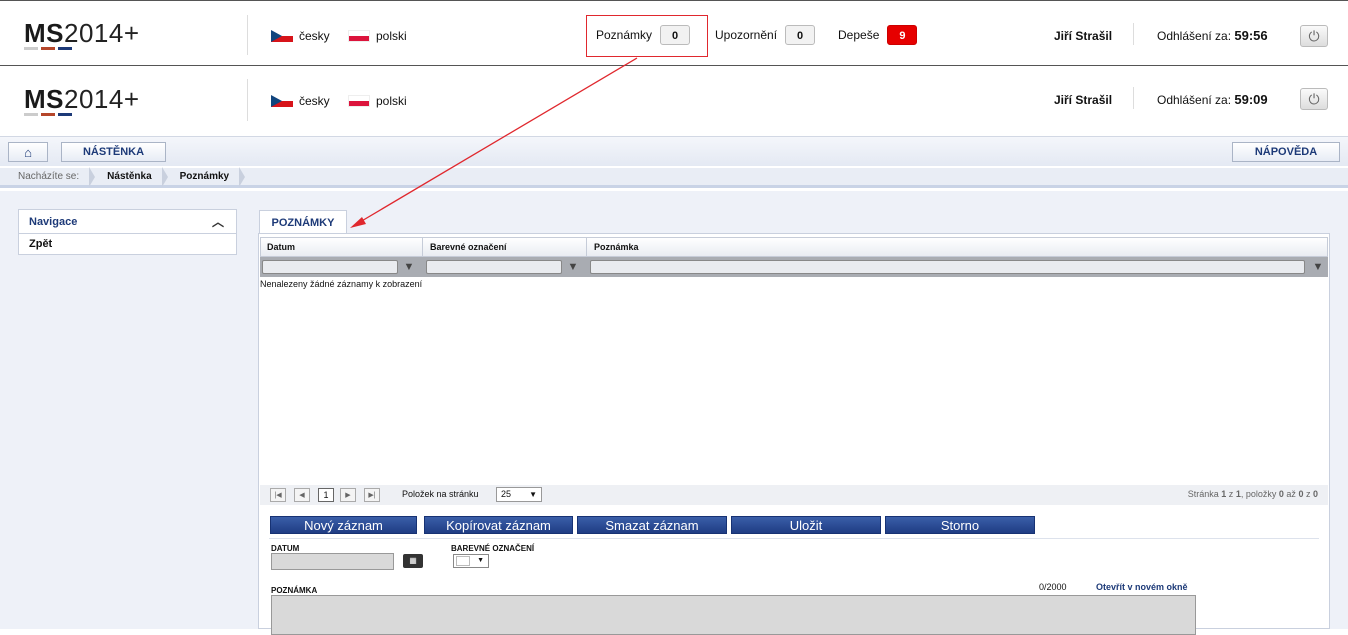 The image size is (1348, 635). What do you see at coordinates (127, 244) in the screenshot?
I see `nav-item-back: Zpět` at bounding box center [127, 244].